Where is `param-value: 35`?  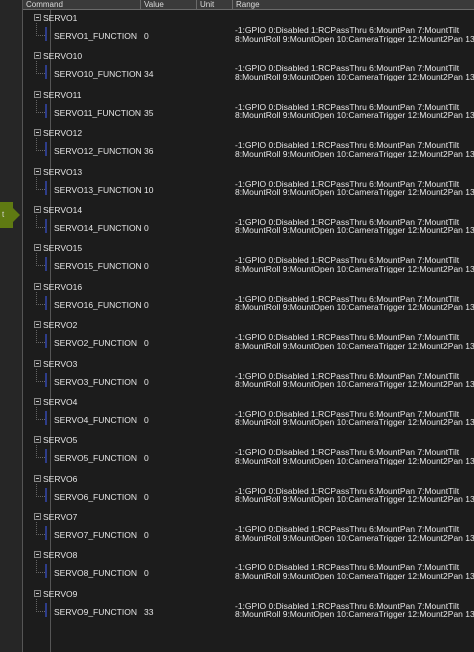
param-value: 35 is located at coordinates (148, 113).